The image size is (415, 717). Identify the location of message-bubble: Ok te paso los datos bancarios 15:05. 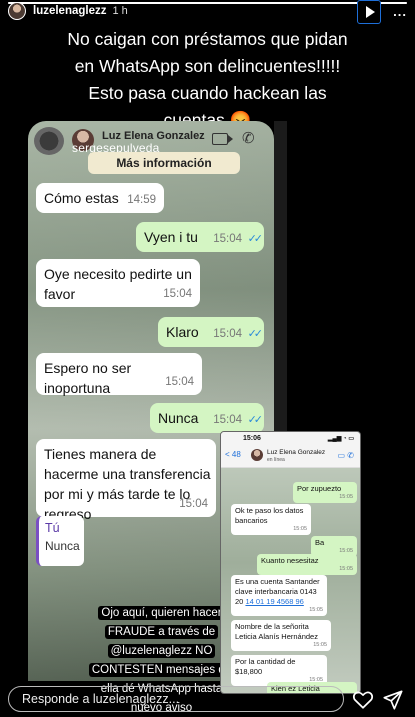
(271, 519).